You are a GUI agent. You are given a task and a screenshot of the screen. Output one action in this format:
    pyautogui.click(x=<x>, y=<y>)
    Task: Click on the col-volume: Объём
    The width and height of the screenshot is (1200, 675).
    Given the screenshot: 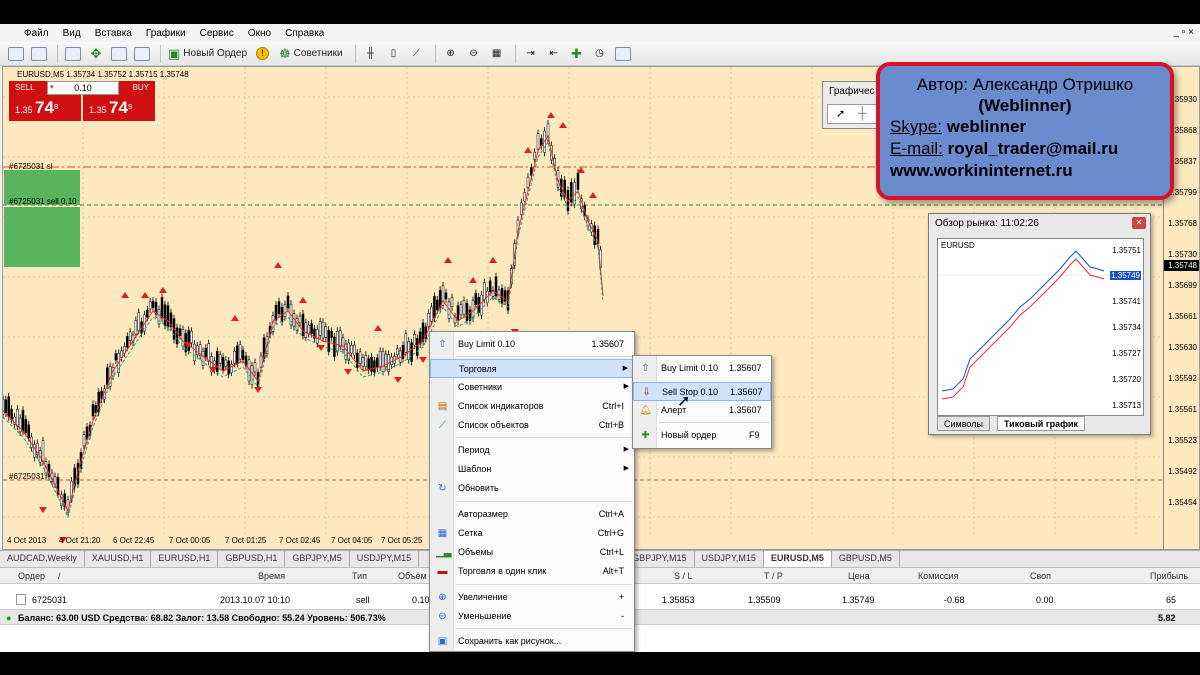 What is the action you would take?
    pyautogui.click(x=412, y=576)
    